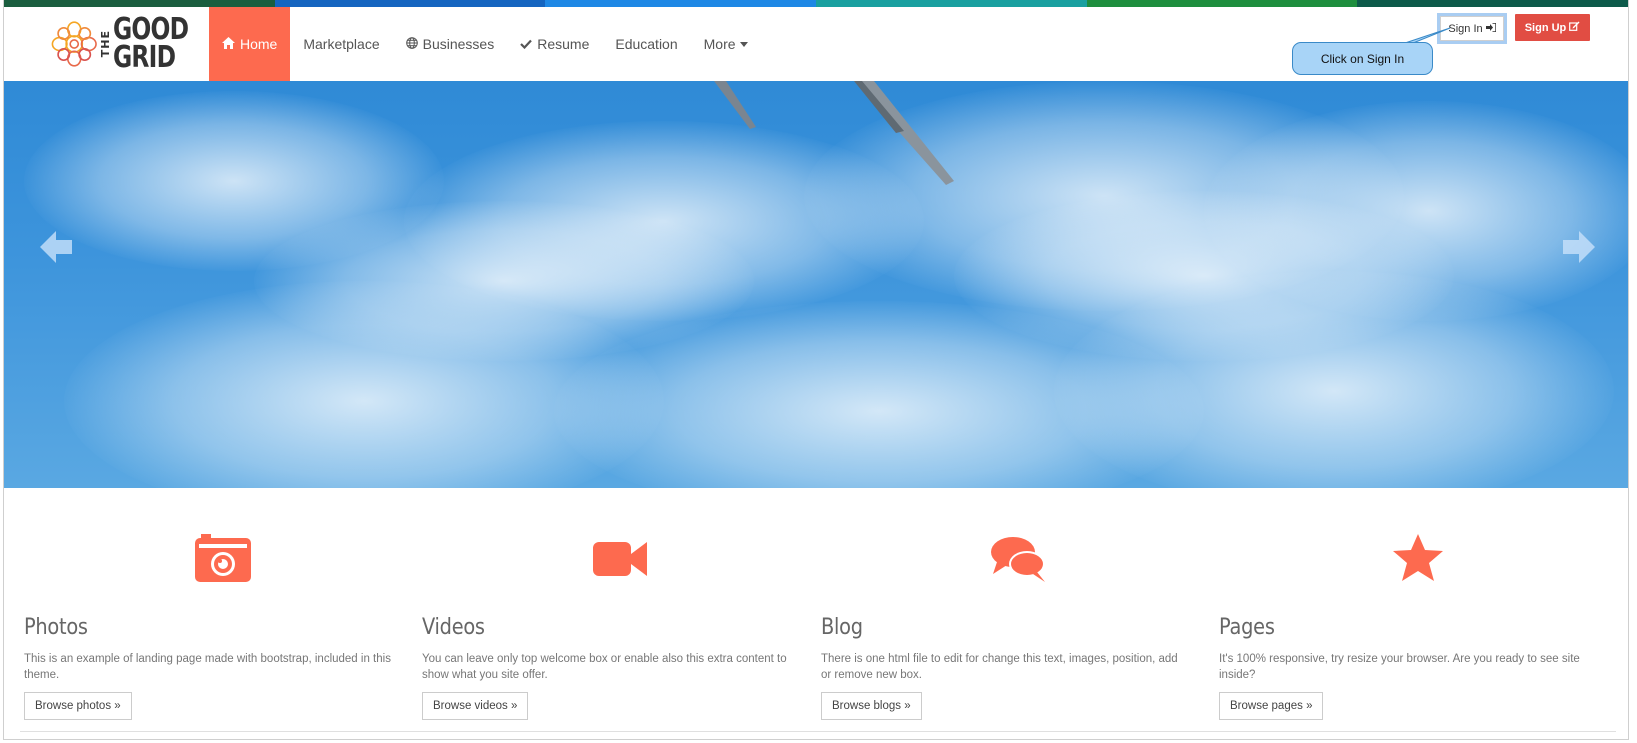 The height and width of the screenshot is (743, 1637). I want to click on logo-wordmark: THE GOOD GRID, so click(154, 45).